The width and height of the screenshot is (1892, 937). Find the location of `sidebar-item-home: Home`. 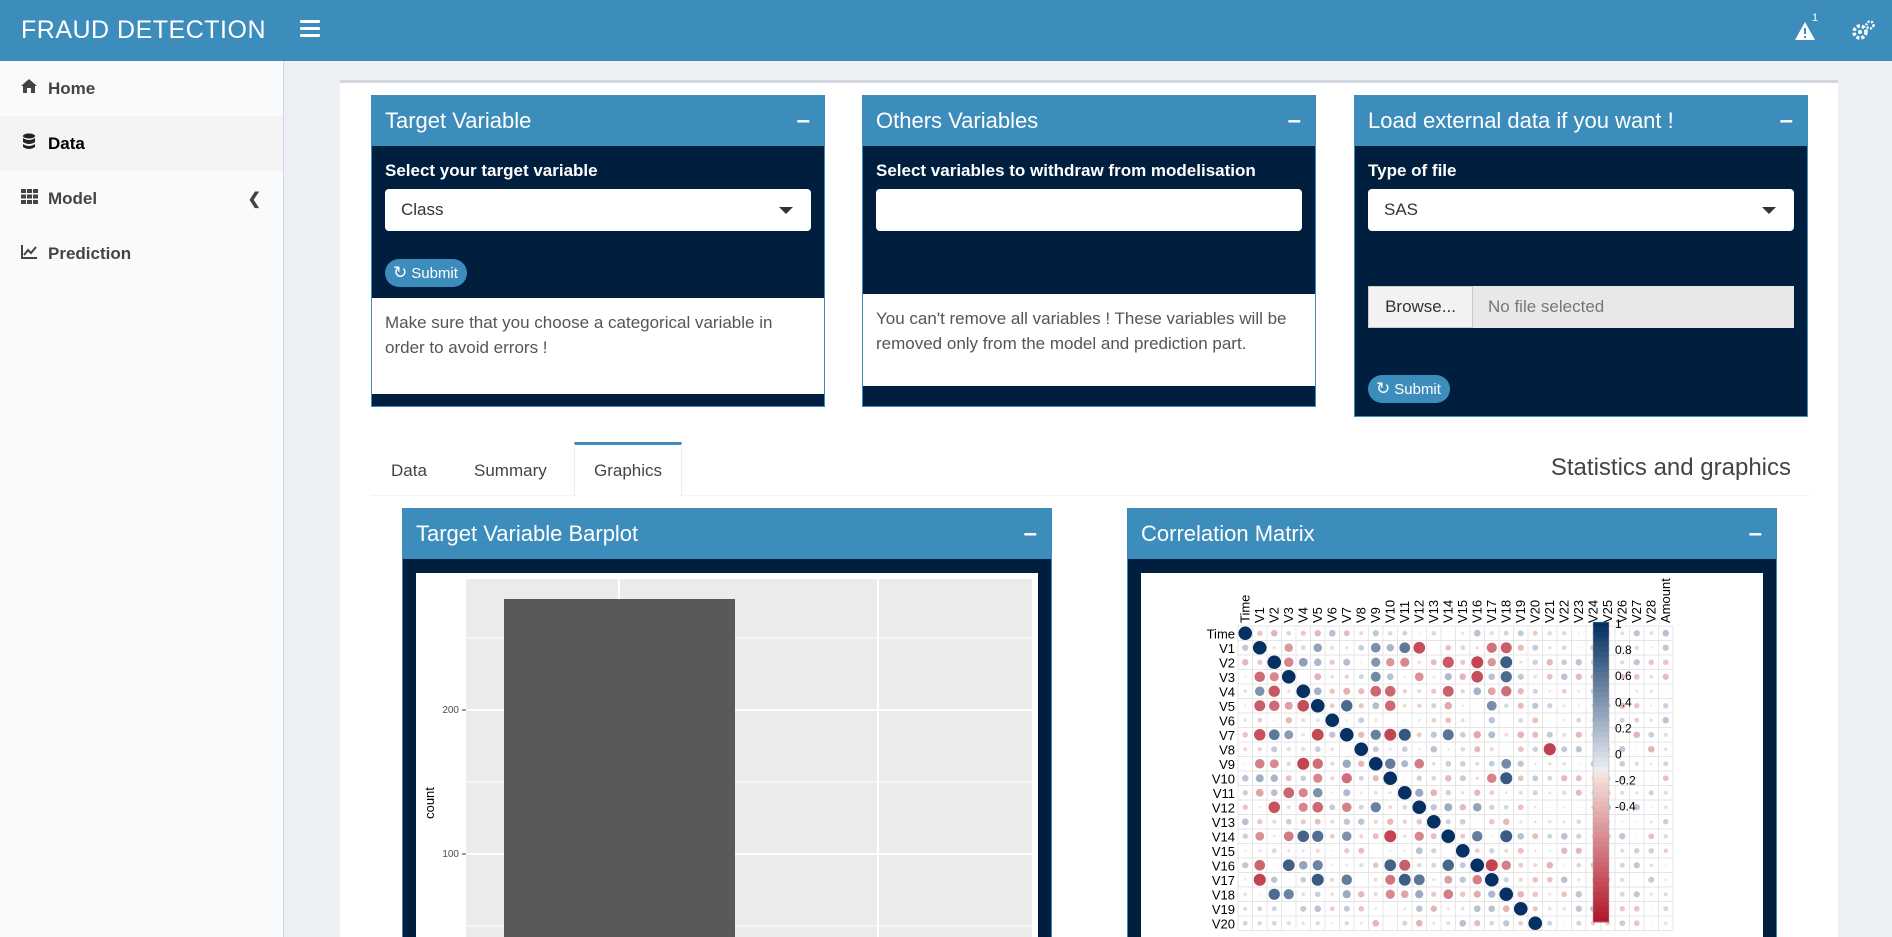

sidebar-item-home: Home is located at coordinates (141, 88).